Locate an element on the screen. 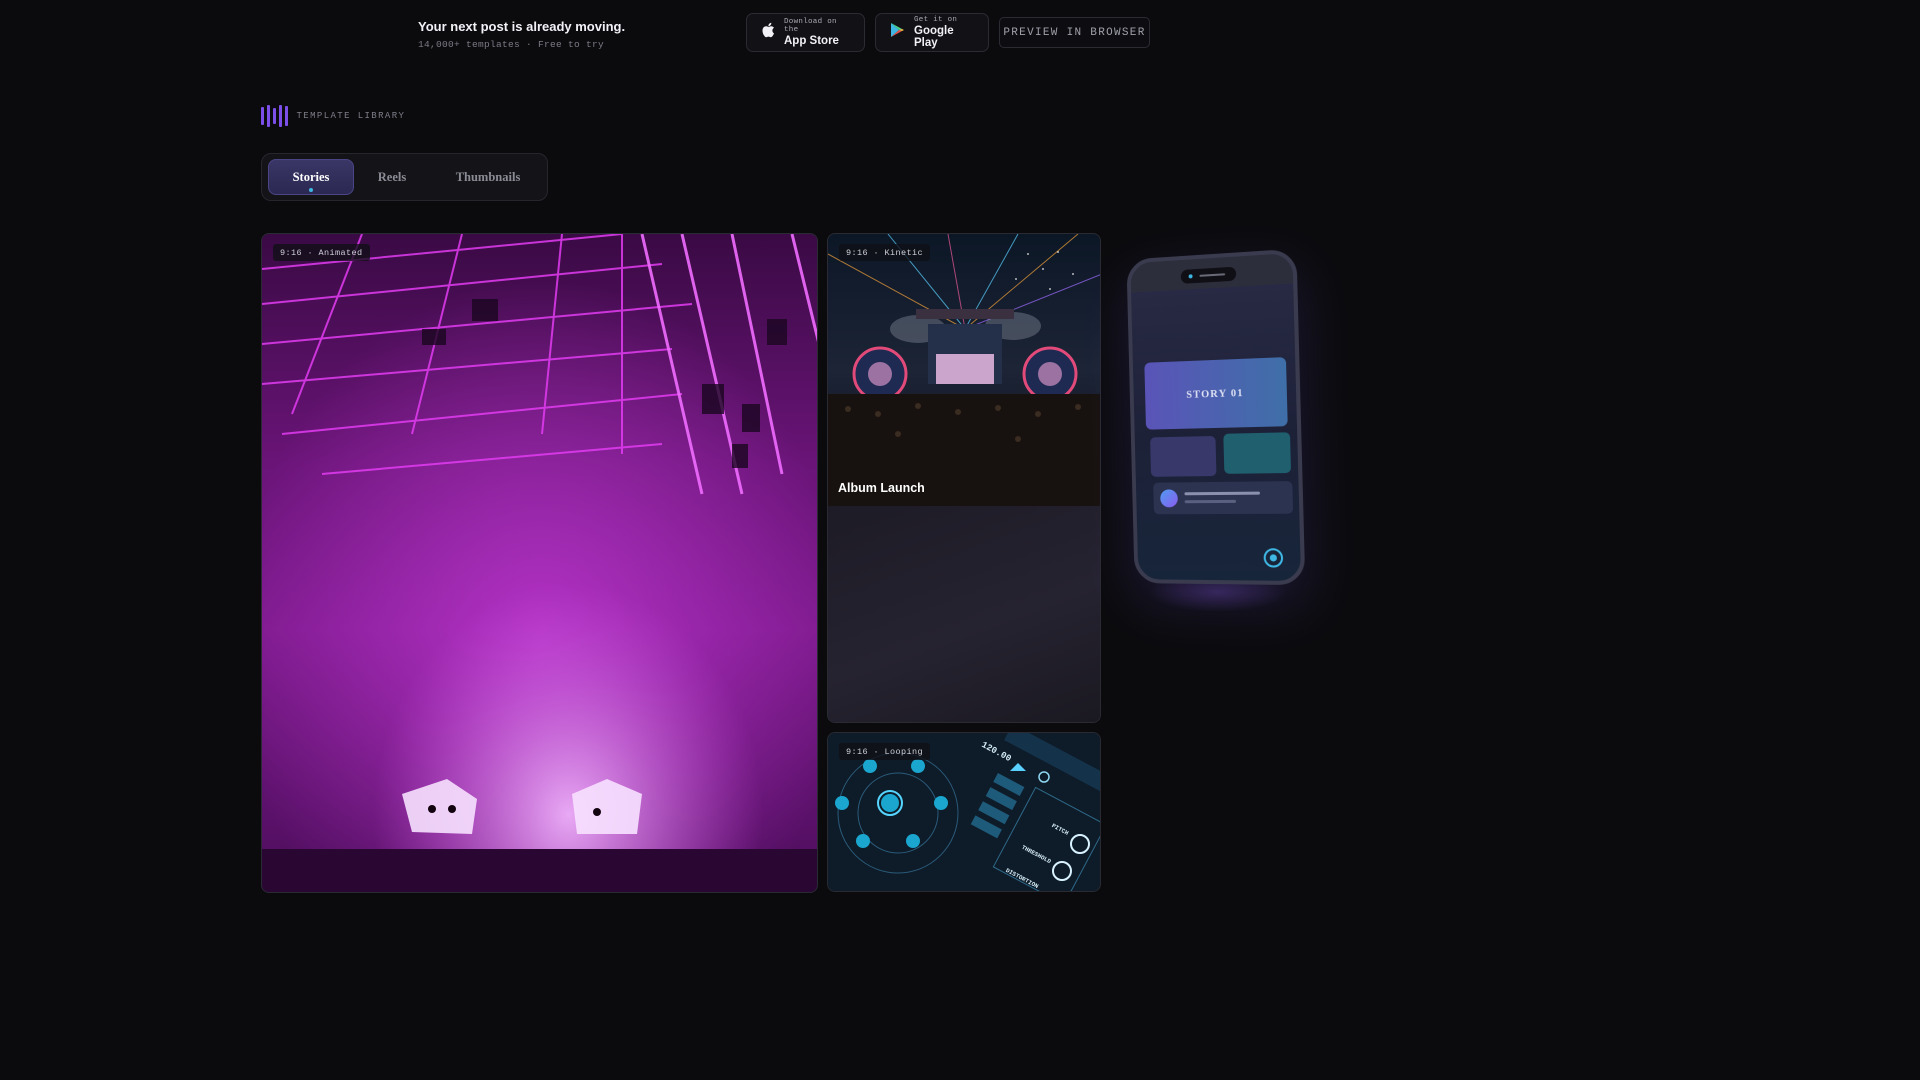  promo-subtitle: 14,000+ templates · Free to try is located at coordinates (511, 44).